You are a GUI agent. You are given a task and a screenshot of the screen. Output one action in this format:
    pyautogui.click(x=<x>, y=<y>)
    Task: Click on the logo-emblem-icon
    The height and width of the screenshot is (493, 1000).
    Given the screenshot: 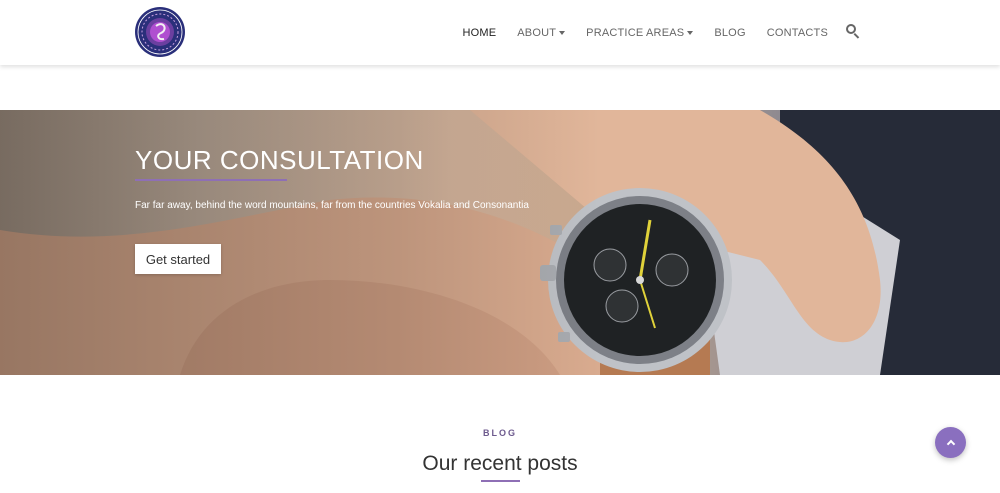 What is the action you would take?
    pyautogui.click(x=160, y=32)
    